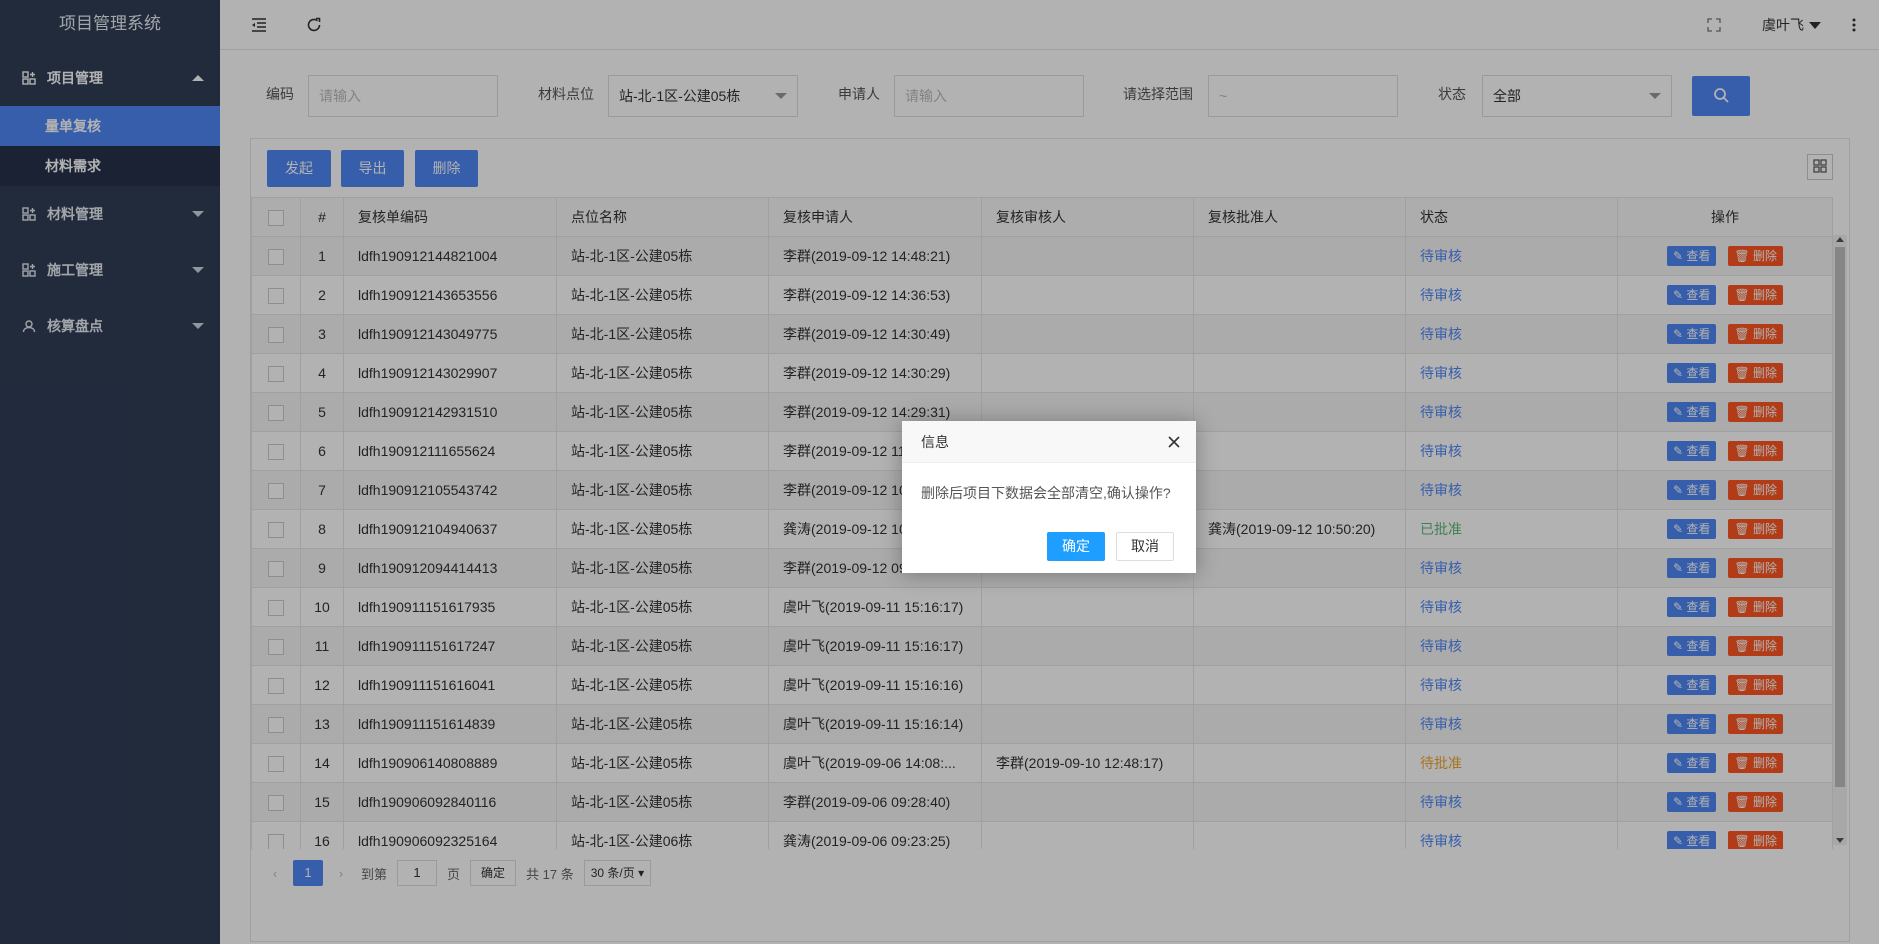 This screenshot has width=1879, height=944. Describe the element at coordinates (1049, 442) in the screenshot. I see `dialog-title: 信息` at that location.